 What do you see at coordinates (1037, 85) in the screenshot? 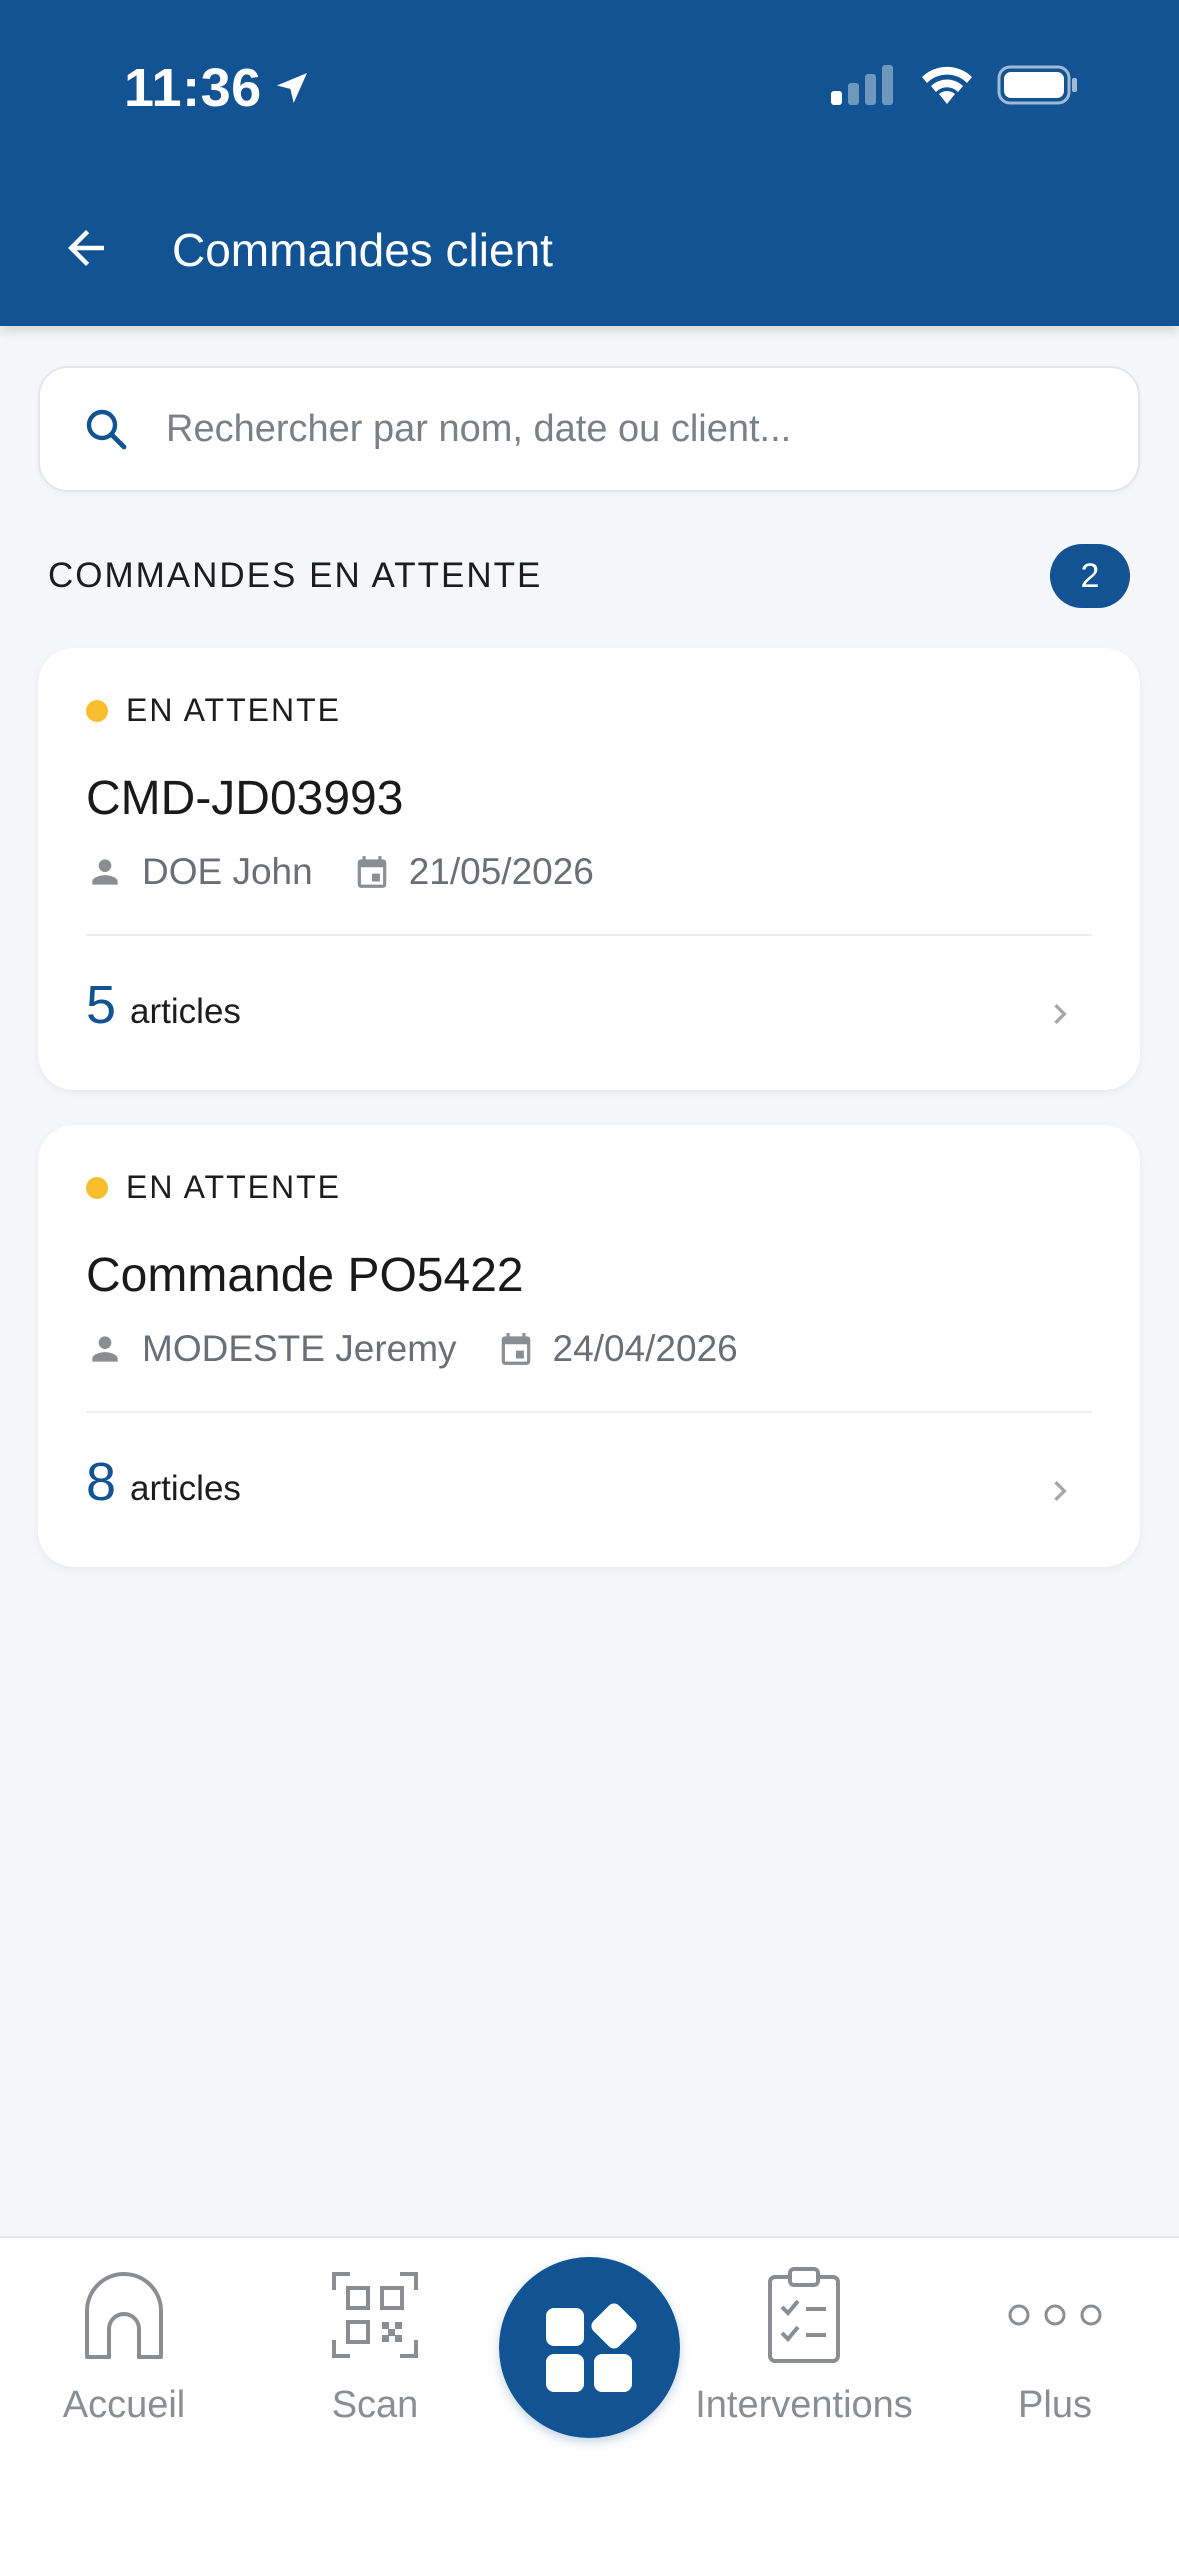
I see `battery-icon` at bounding box center [1037, 85].